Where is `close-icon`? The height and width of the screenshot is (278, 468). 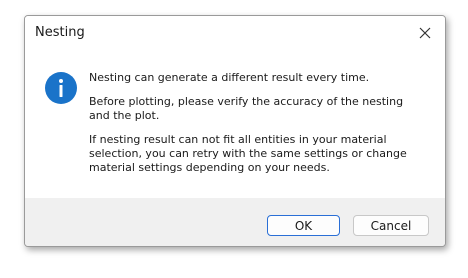 close-icon is located at coordinates (425, 33).